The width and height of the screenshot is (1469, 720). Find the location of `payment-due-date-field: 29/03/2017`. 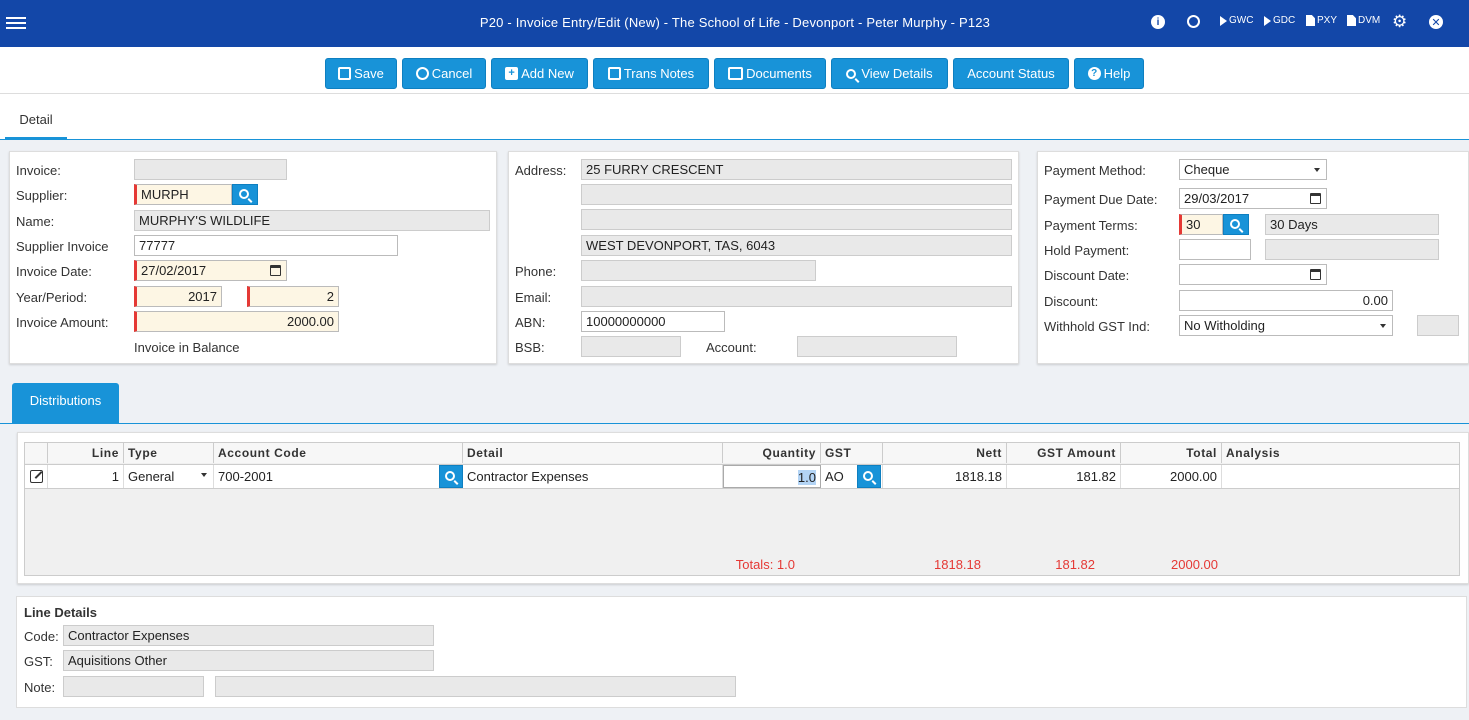

payment-due-date-field: 29/03/2017 is located at coordinates (1253, 198).